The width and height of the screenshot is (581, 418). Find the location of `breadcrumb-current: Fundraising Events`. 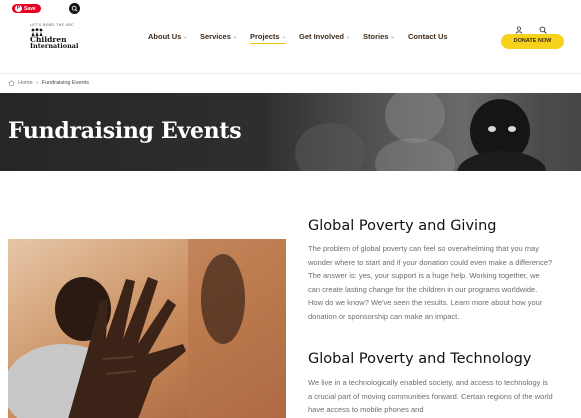

breadcrumb-current: Fundraising Events is located at coordinates (65, 83).